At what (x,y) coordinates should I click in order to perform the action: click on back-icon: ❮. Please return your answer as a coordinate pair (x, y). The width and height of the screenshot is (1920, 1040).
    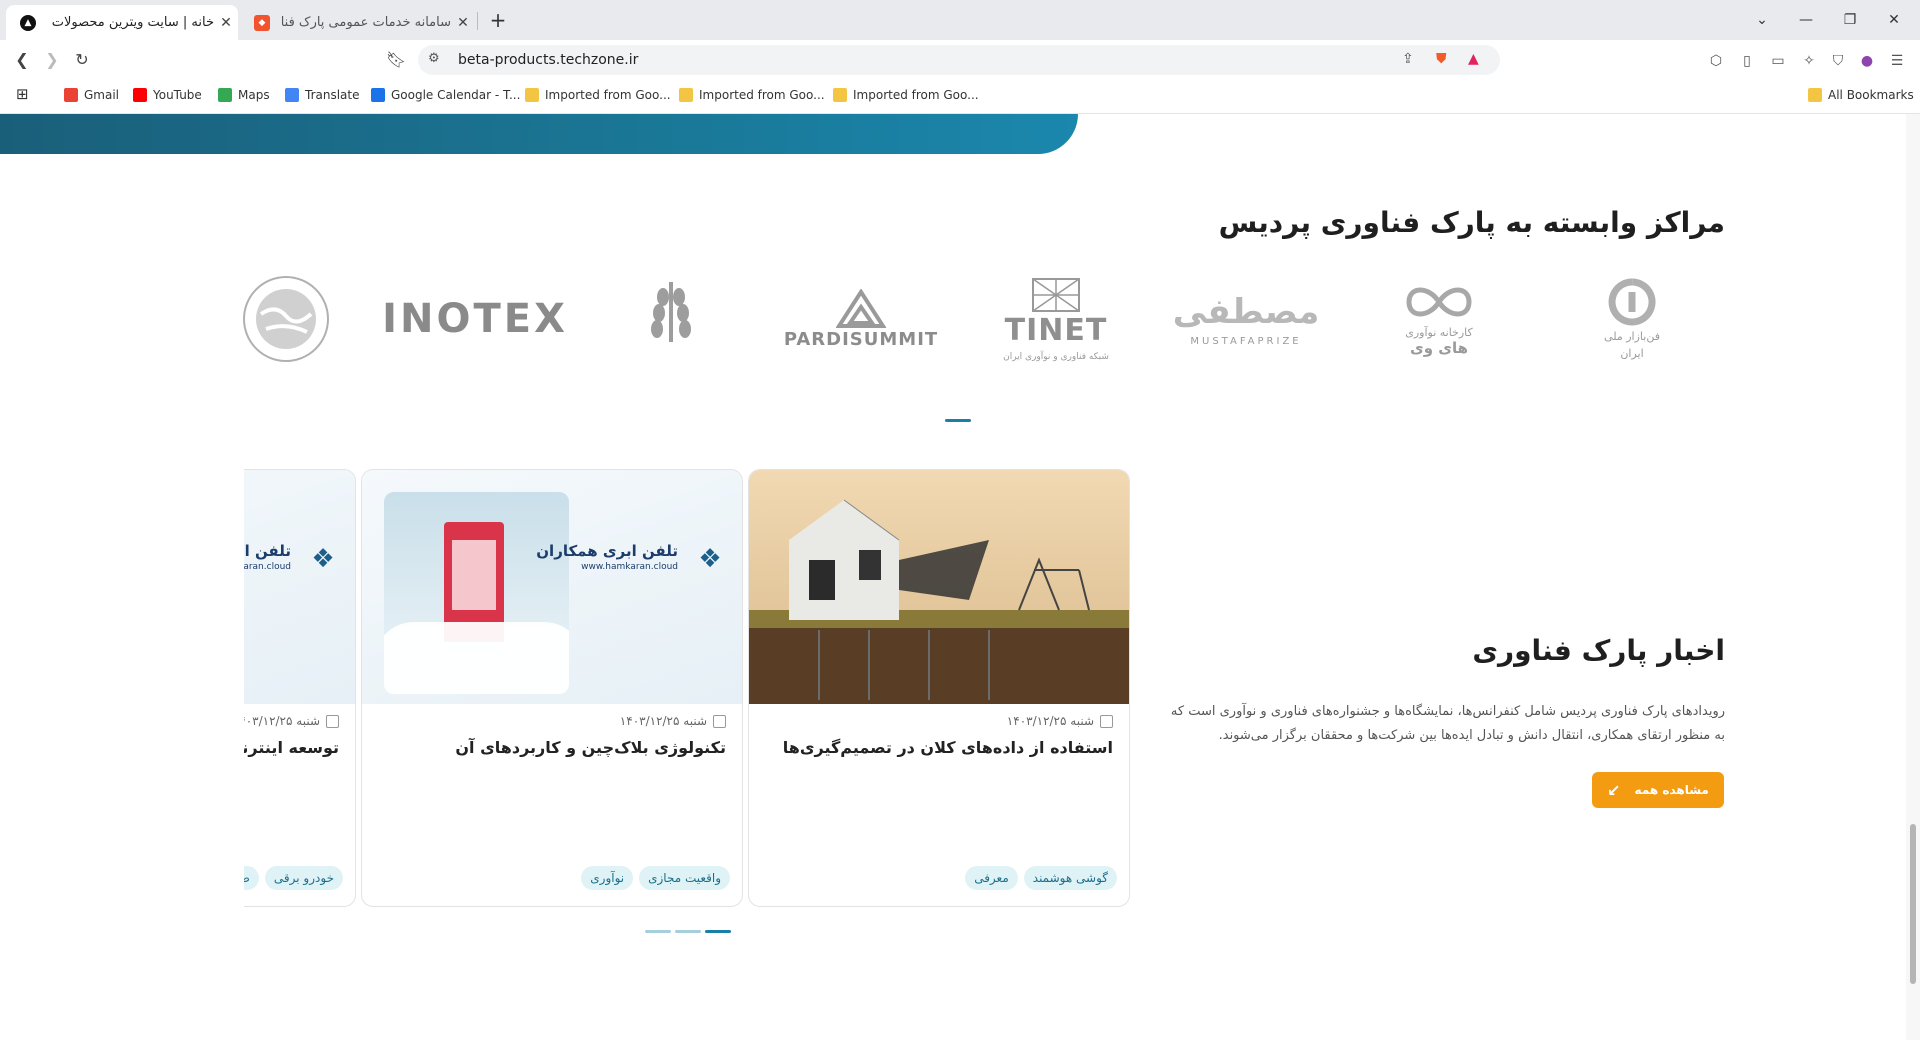
    Looking at the image, I should click on (22, 60).